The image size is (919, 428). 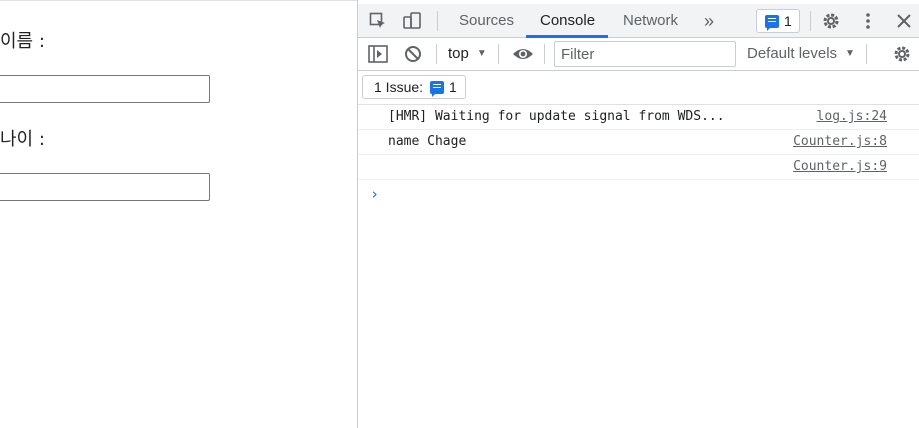 I want to click on message-badge: 1, so click(x=778, y=21).